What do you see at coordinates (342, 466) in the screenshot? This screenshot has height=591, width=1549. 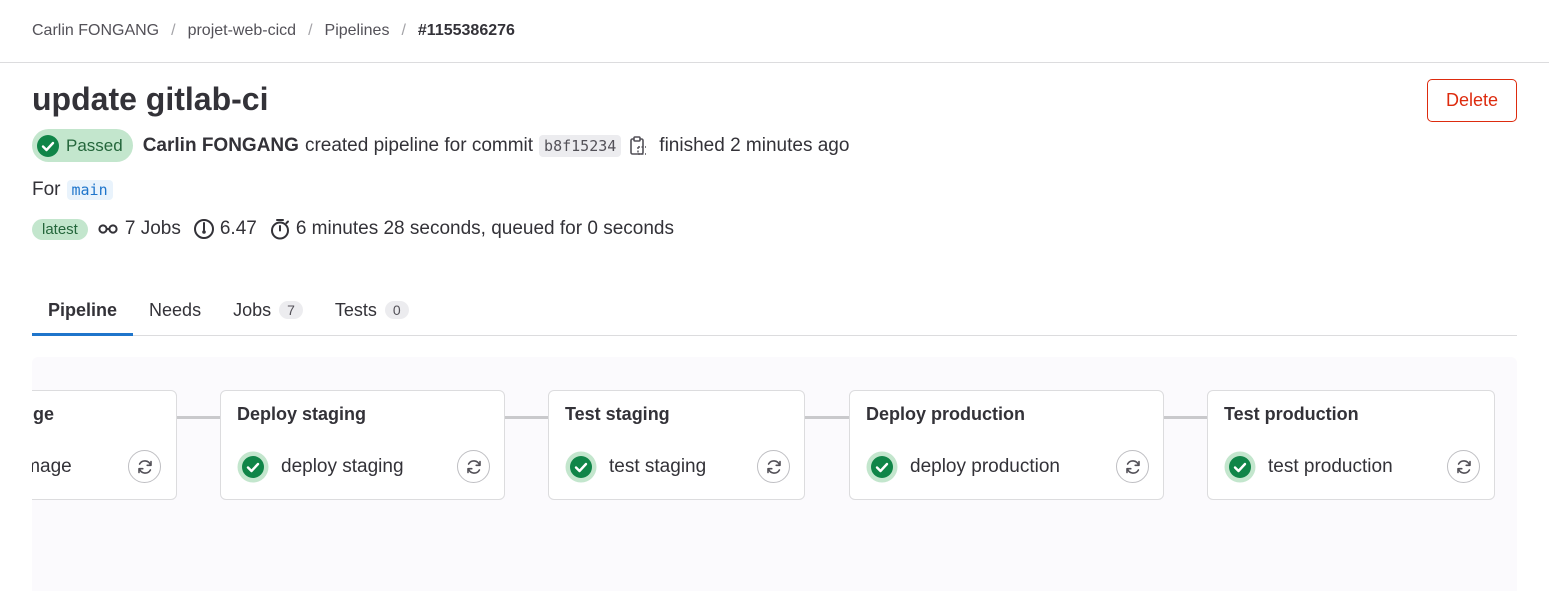 I see `job-name: deploy staging` at bounding box center [342, 466].